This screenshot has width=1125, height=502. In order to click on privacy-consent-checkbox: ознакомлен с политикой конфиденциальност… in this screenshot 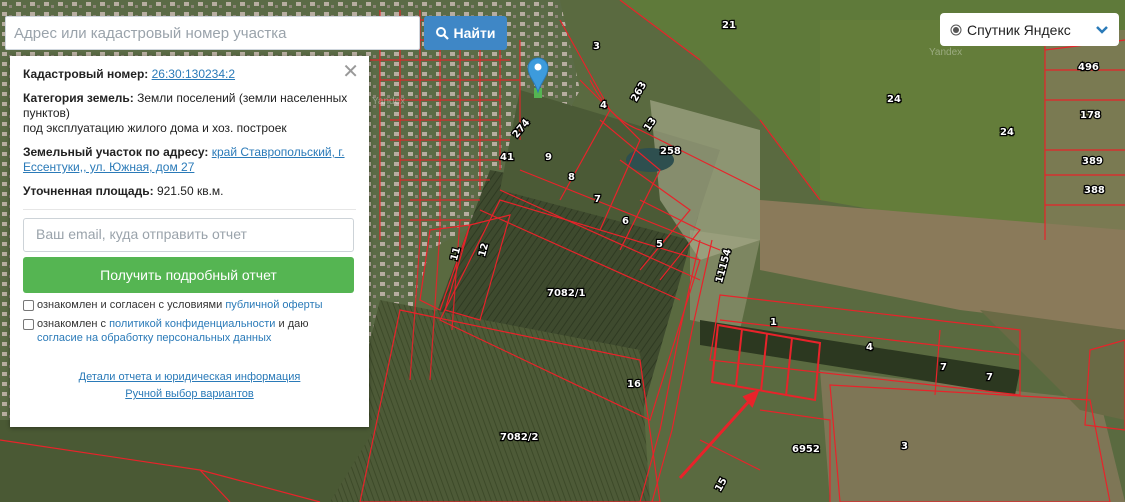, I will do `click(189, 331)`.